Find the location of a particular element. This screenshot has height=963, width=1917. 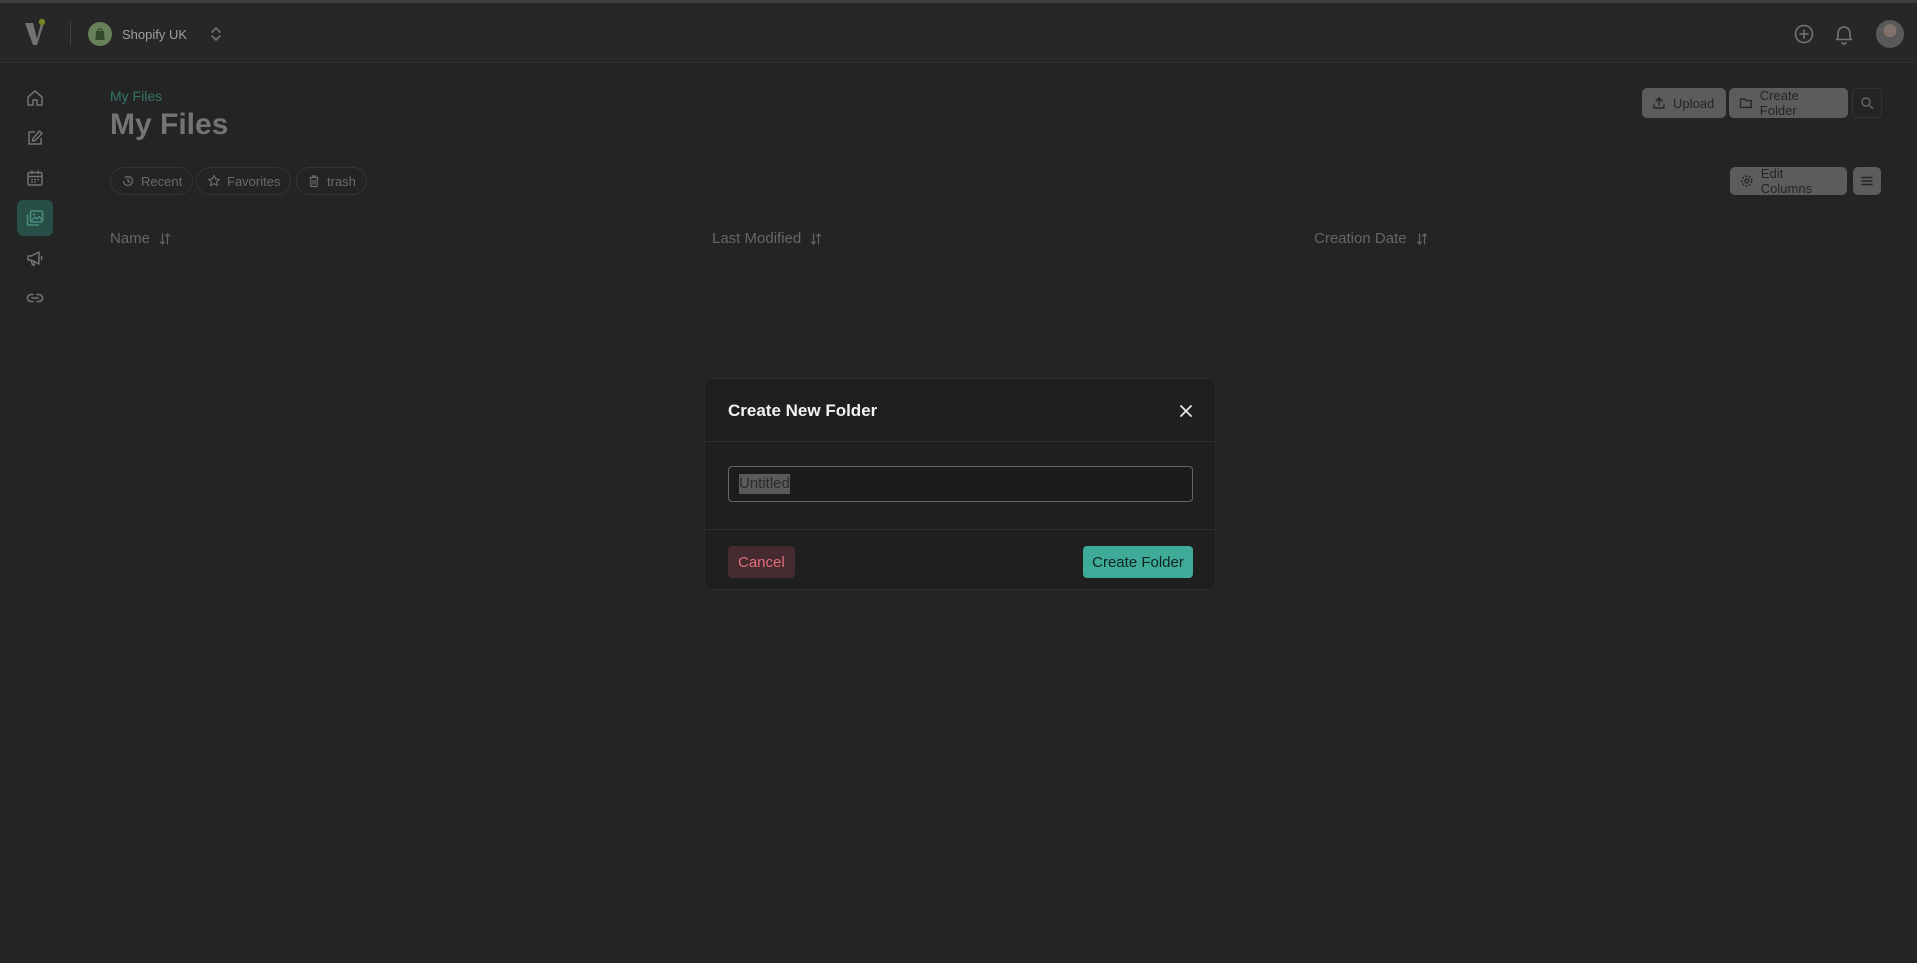

folder-name-input-value: Untitled is located at coordinates (764, 484).